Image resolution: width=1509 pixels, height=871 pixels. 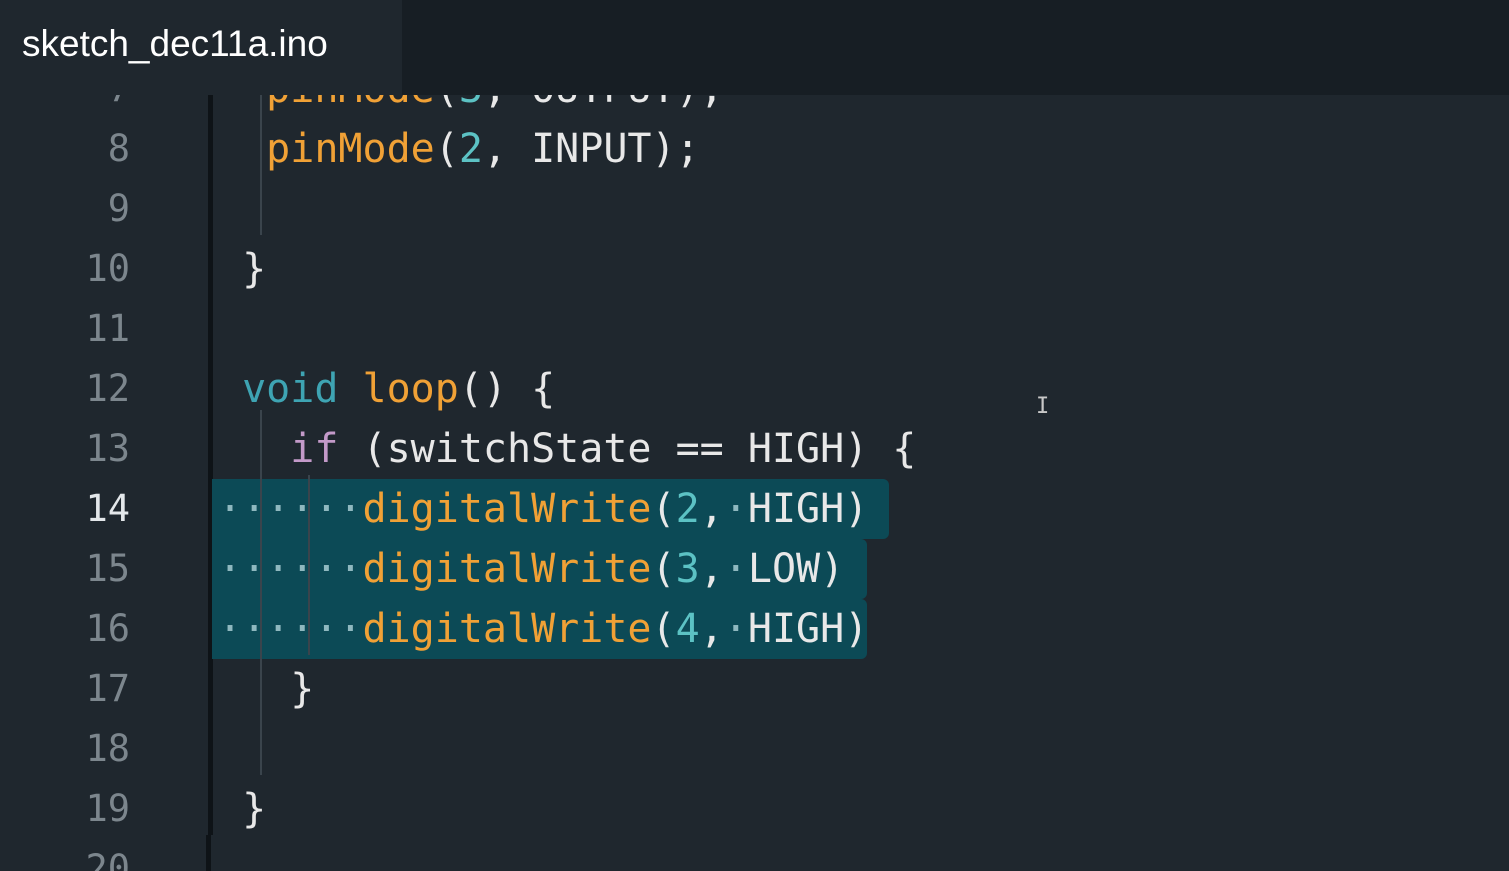 I want to click on code-line: 12 void loop() {, so click(x=754, y=389).